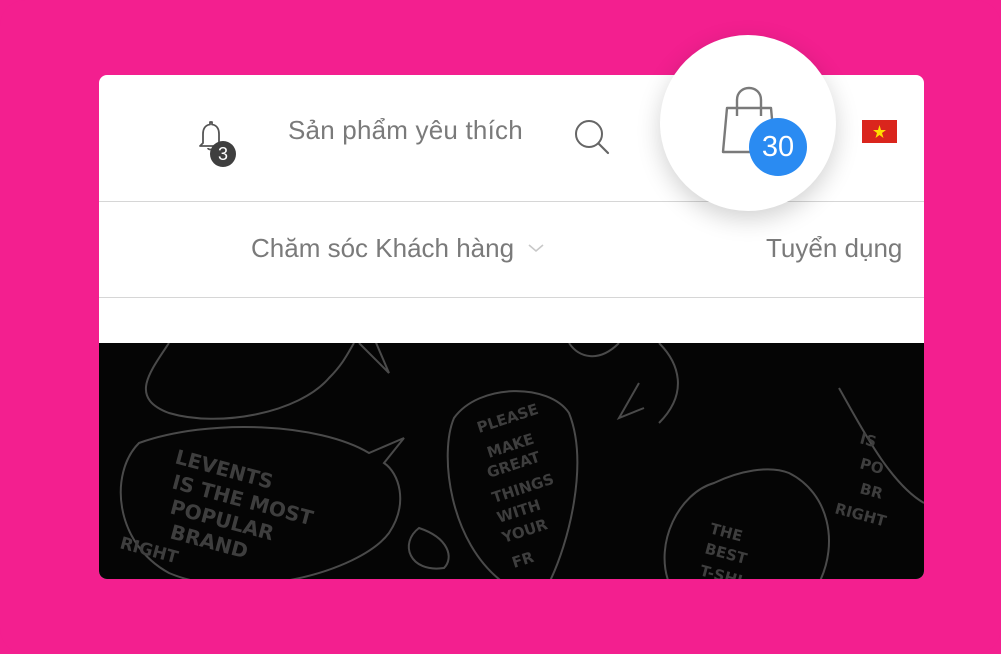 This screenshot has width=1001, height=654. What do you see at coordinates (868, 440) in the screenshot?
I see `svg-text: IS` at bounding box center [868, 440].